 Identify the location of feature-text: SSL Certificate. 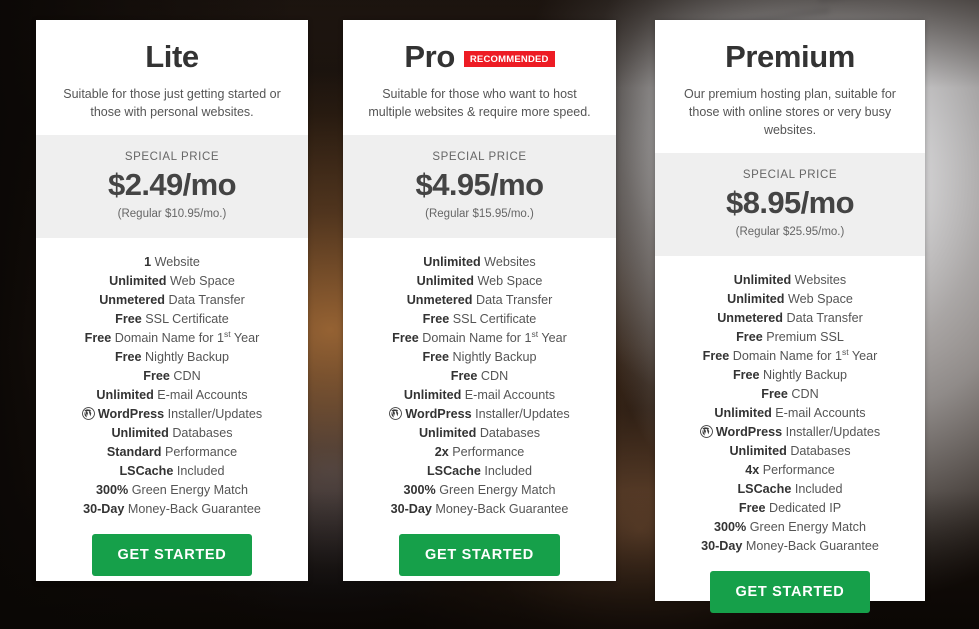
(185, 318).